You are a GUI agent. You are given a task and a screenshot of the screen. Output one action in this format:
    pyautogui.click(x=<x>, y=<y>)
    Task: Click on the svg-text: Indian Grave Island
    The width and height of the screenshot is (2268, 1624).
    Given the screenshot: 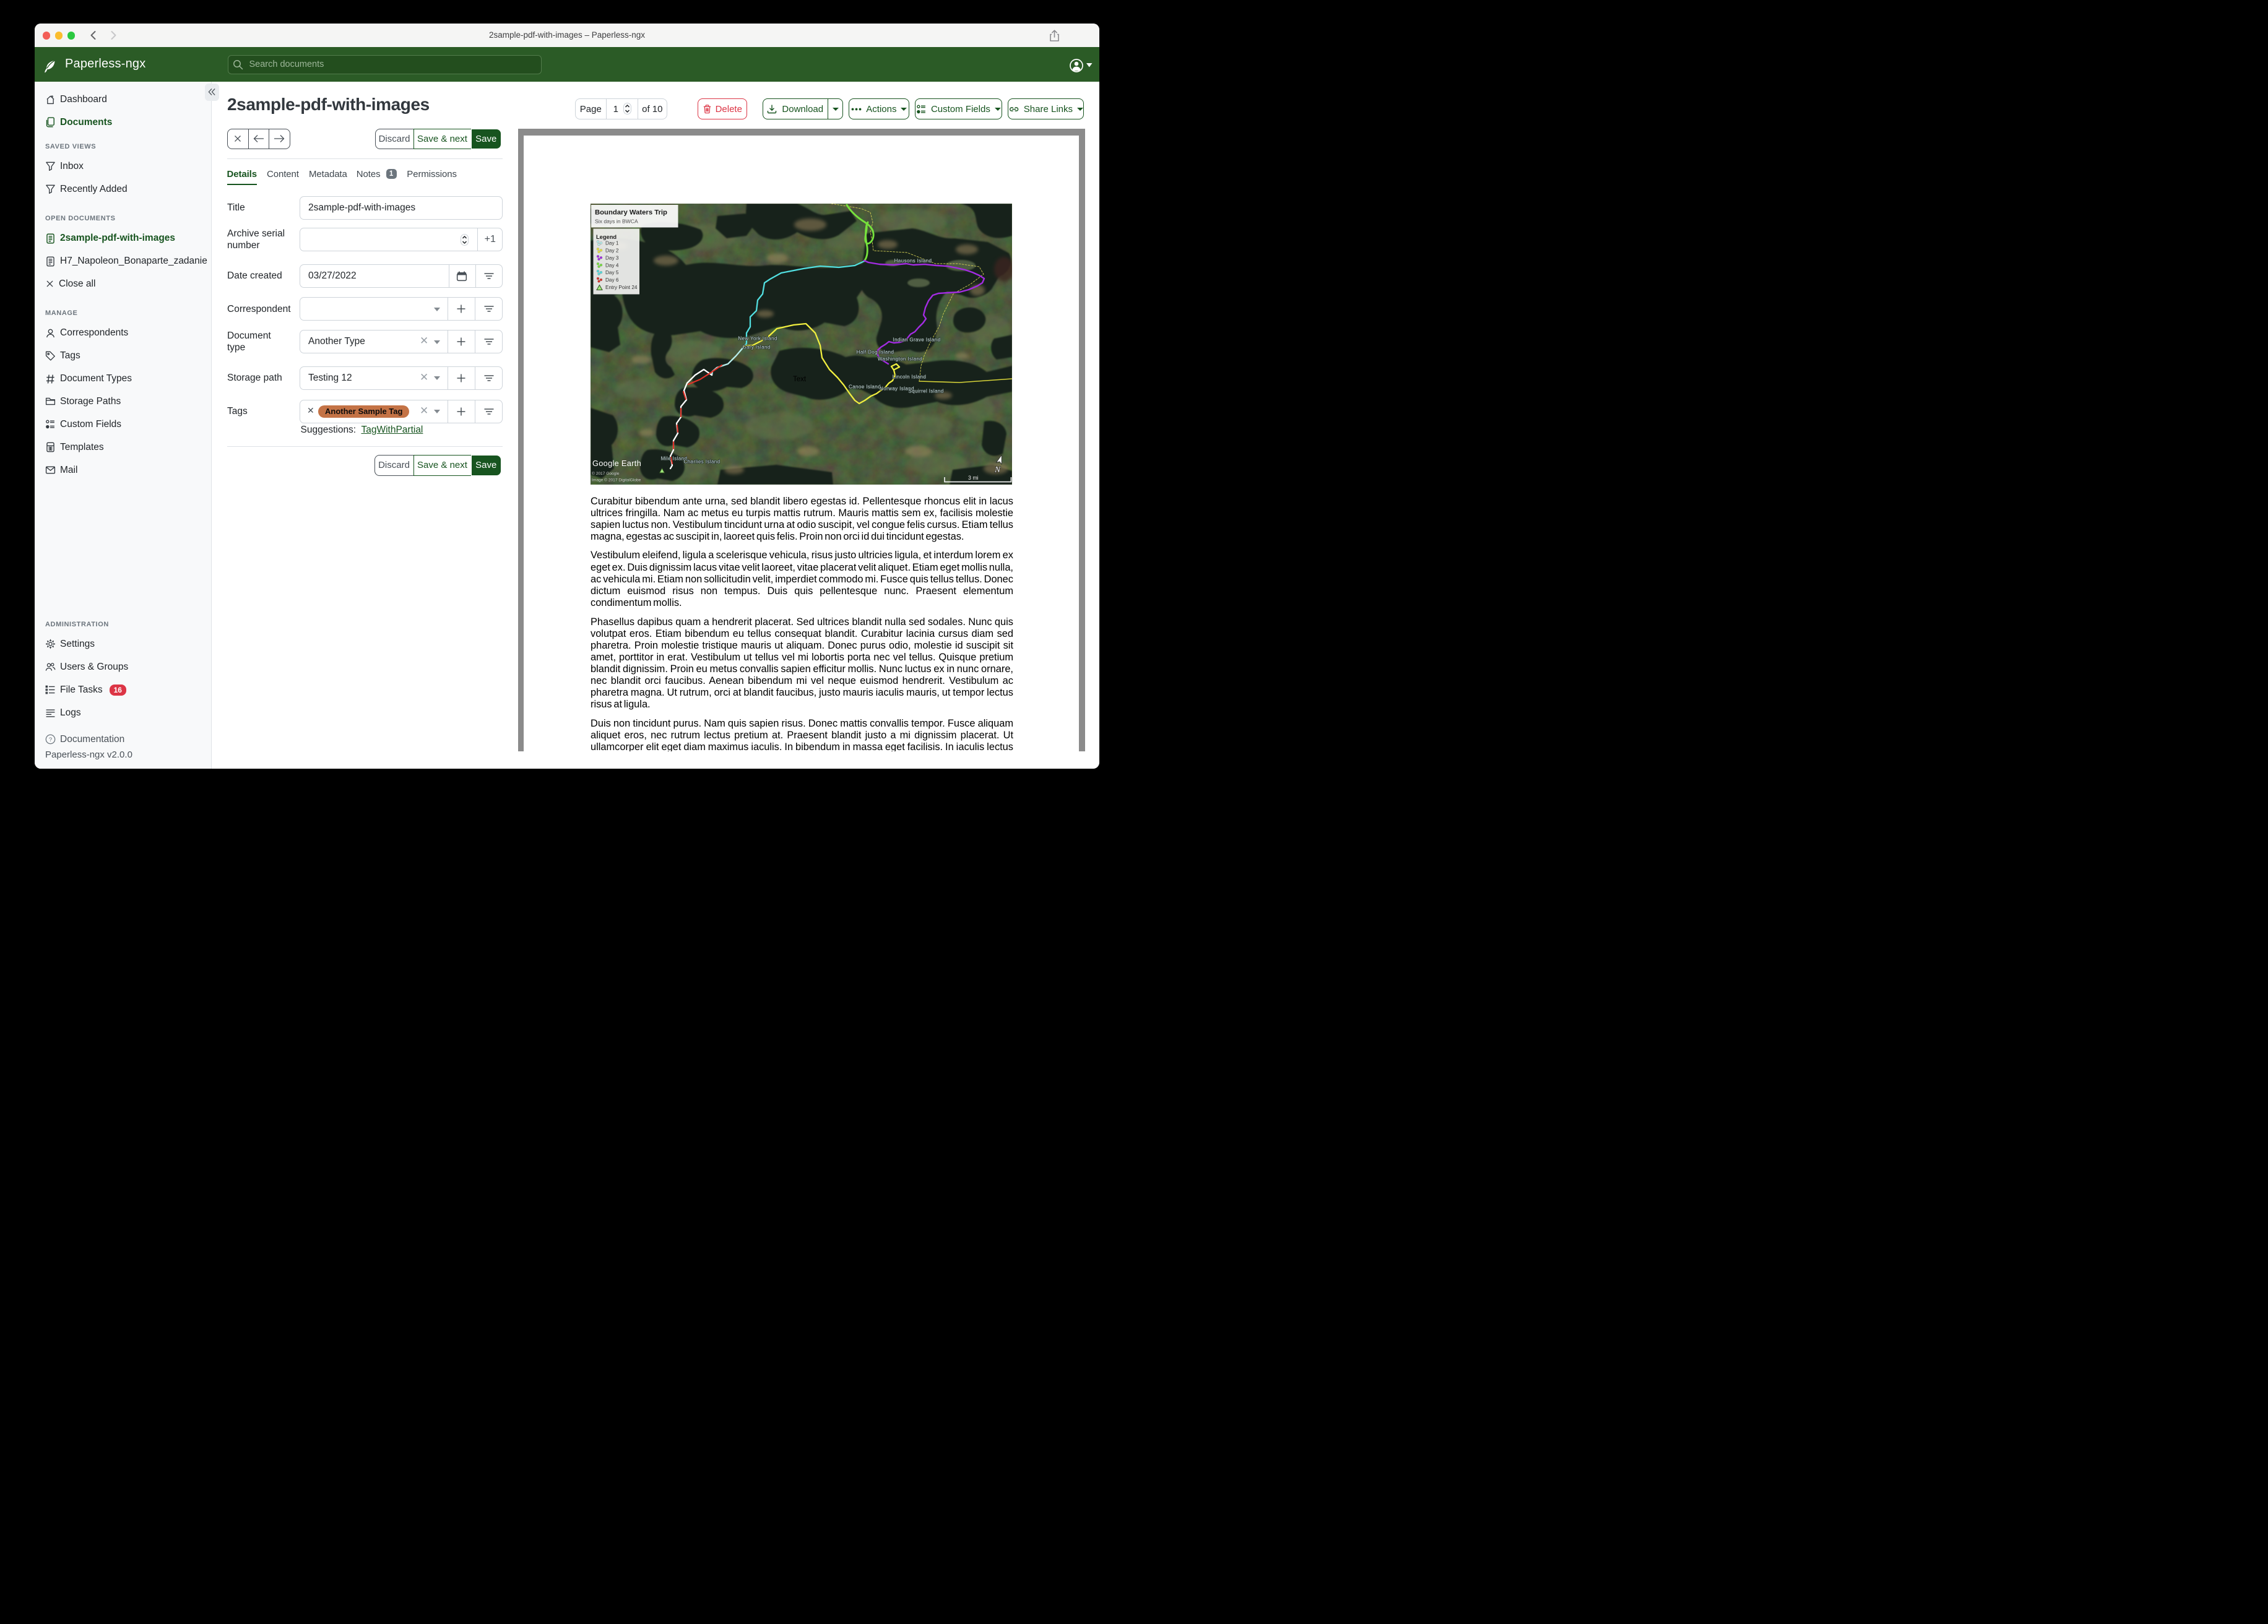 What is the action you would take?
    pyautogui.click(x=917, y=340)
    